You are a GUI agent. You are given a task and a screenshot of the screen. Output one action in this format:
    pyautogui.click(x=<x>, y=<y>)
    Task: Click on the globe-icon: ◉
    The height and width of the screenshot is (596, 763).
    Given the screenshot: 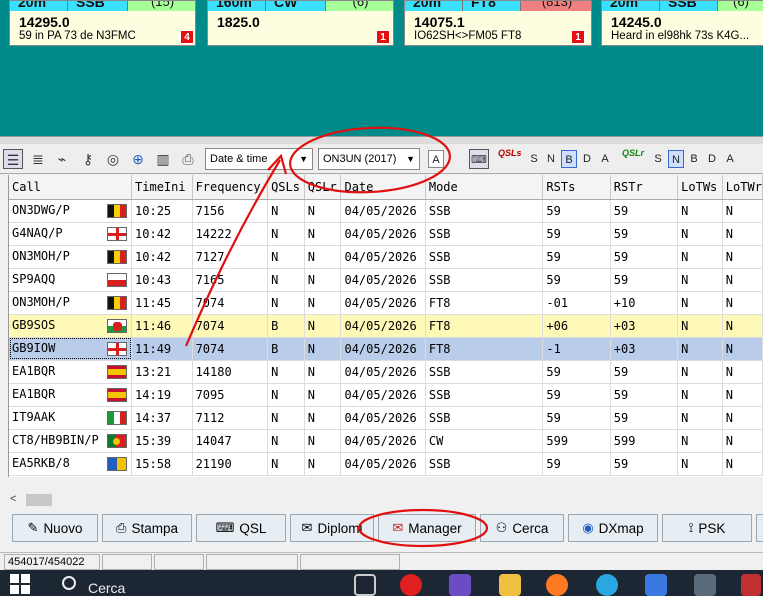 What is the action you would take?
    pyautogui.click(x=588, y=527)
    